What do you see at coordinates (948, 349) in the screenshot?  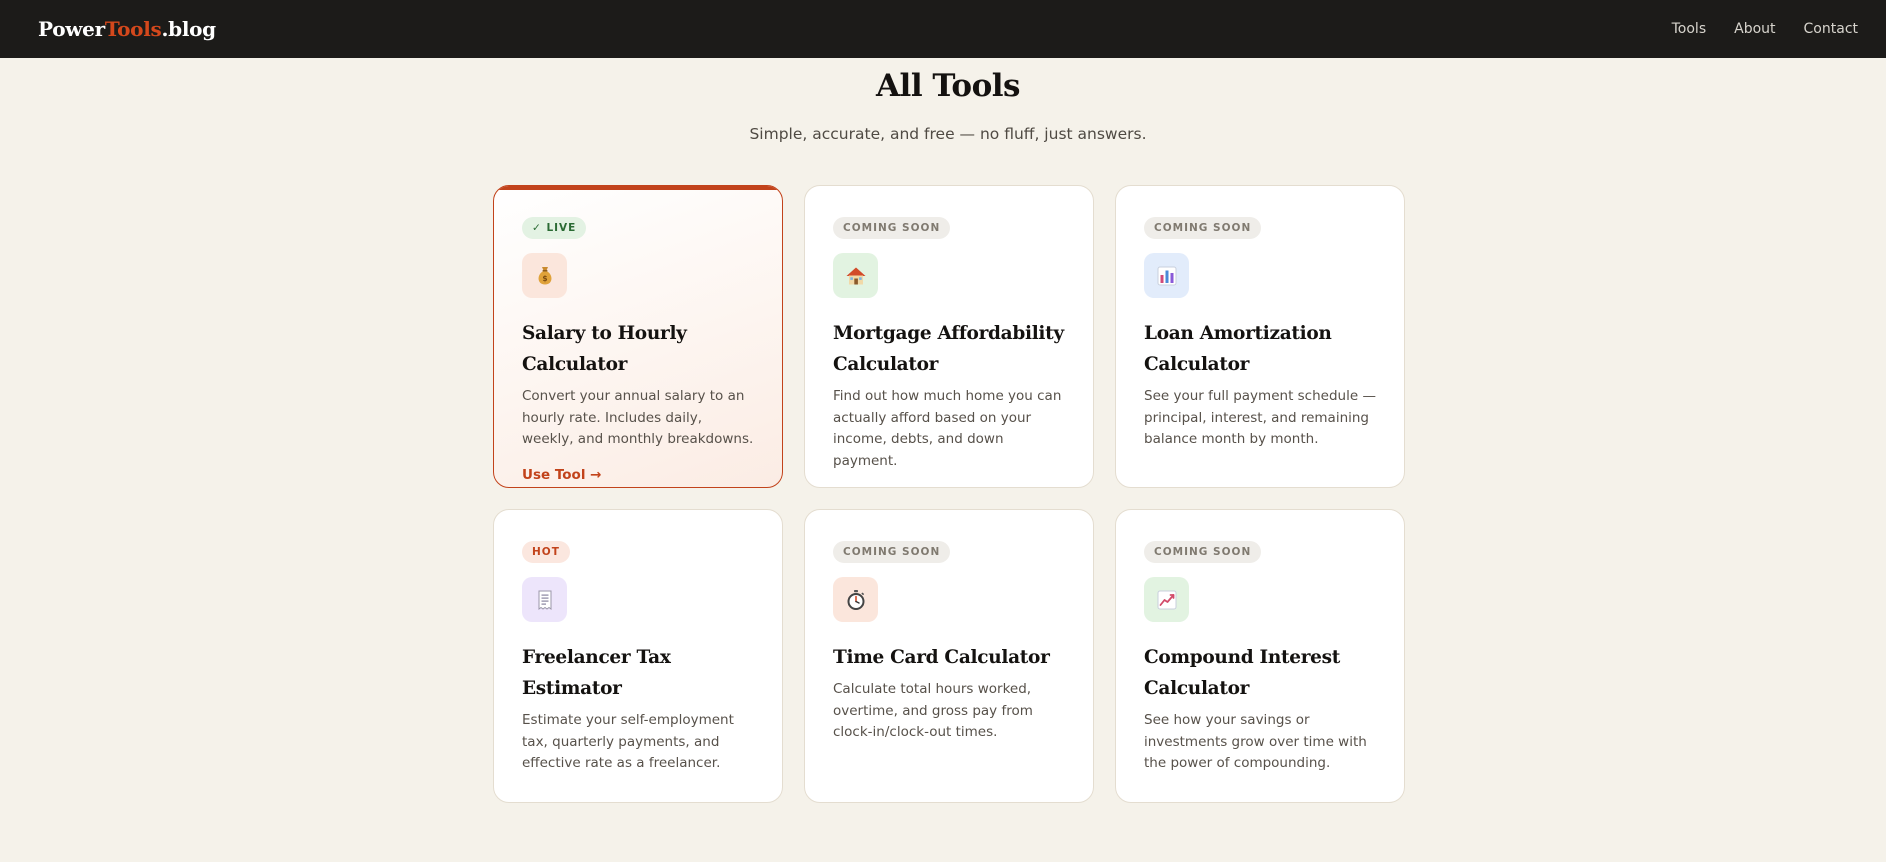 I see `card-title: Mortgage Affordability Calculator` at bounding box center [948, 349].